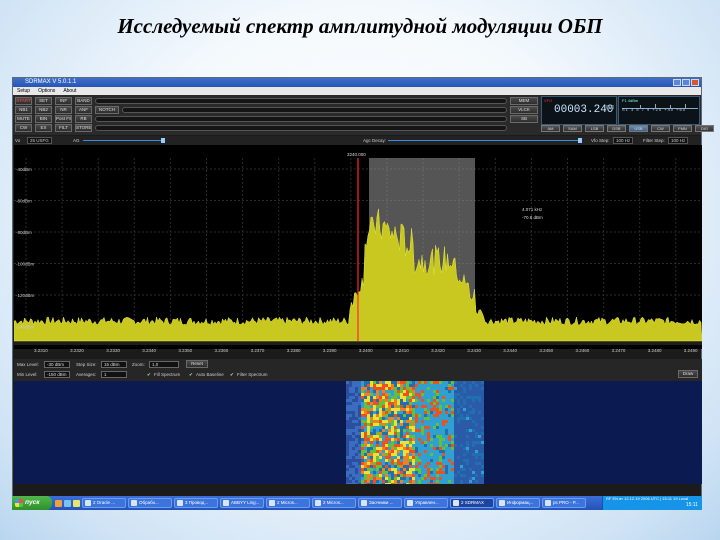 This screenshot has height=540, width=720. What do you see at coordinates (524, 119) in the screenshot?
I see `sb-button: SB` at bounding box center [524, 119].